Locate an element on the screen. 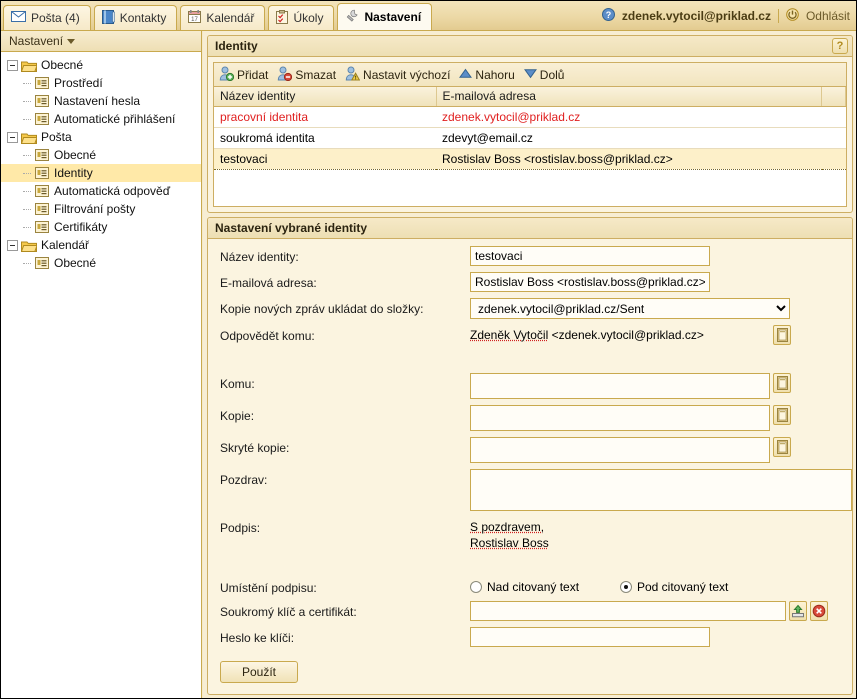 This screenshot has width=857, height=699. sidebar-item-nastaveni-hesla: Nastavení hesla is located at coordinates (101, 101).